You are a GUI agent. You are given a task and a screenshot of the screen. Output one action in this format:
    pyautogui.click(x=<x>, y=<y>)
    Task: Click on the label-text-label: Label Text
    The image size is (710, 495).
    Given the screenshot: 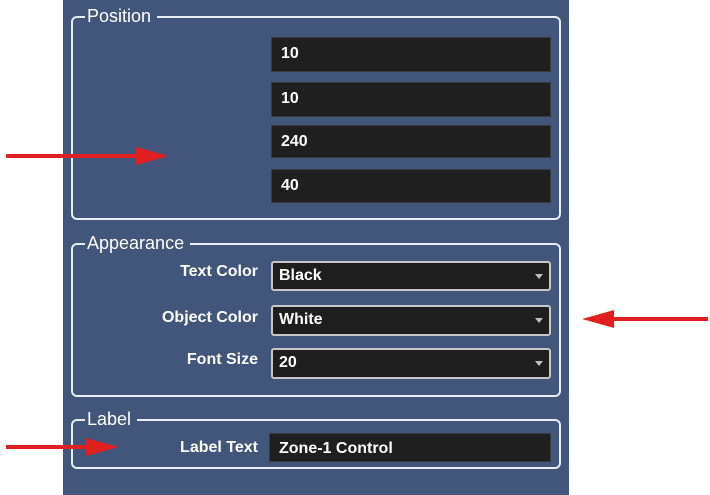 What is the action you would take?
    pyautogui.click(x=219, y=447)
    